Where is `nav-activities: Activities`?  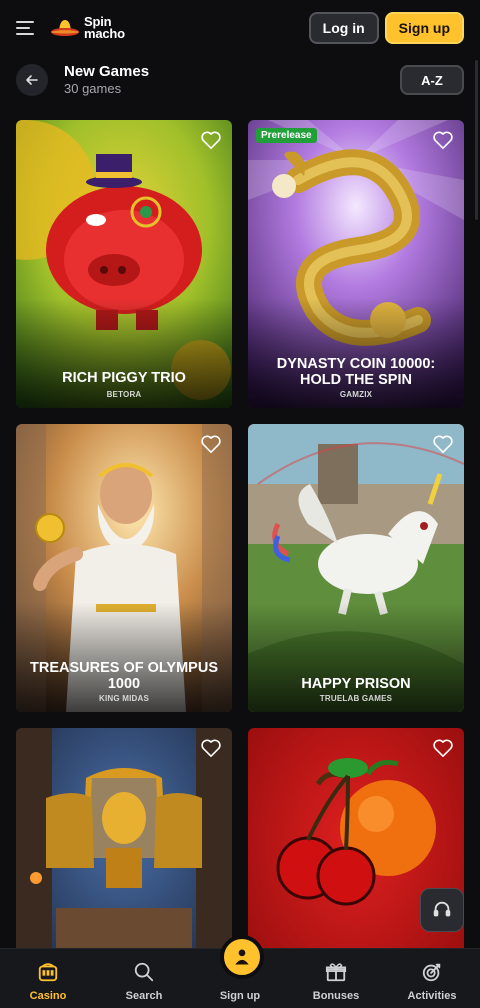 nav-activities: Activities is located at coordinates (432, 978).